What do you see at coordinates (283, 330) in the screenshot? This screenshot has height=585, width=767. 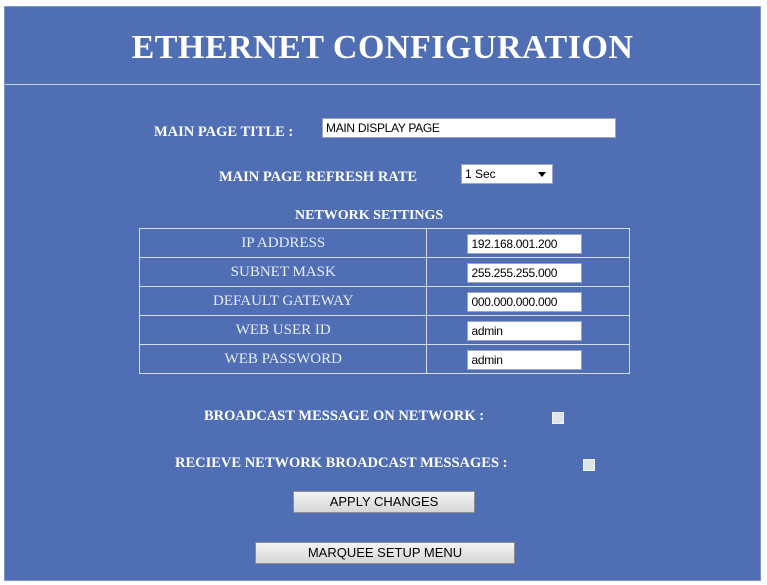 I see `web-user-id-label: WEB USER ID` at bounding box center [283, 330].